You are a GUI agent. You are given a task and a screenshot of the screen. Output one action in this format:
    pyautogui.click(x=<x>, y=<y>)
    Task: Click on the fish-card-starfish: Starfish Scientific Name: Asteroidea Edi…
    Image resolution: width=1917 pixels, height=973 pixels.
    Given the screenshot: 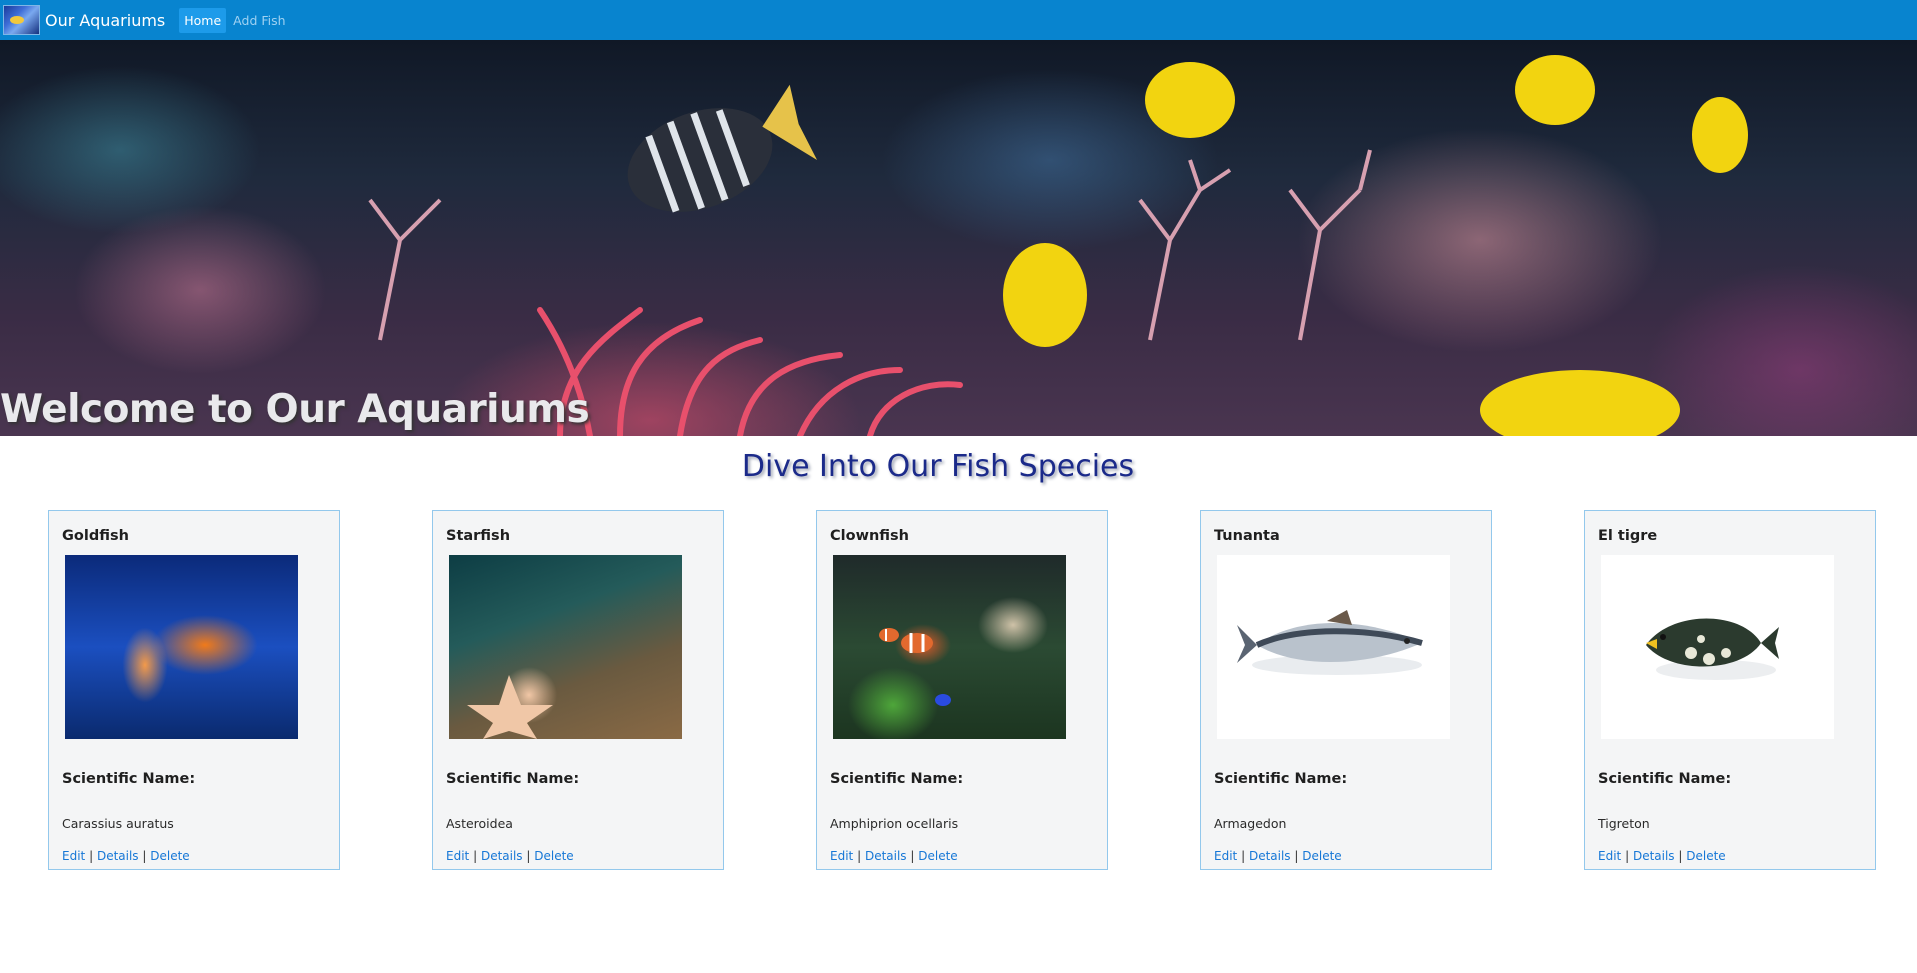 What is the action you would take?
    pyautogui.click(x=578, y=690)
    